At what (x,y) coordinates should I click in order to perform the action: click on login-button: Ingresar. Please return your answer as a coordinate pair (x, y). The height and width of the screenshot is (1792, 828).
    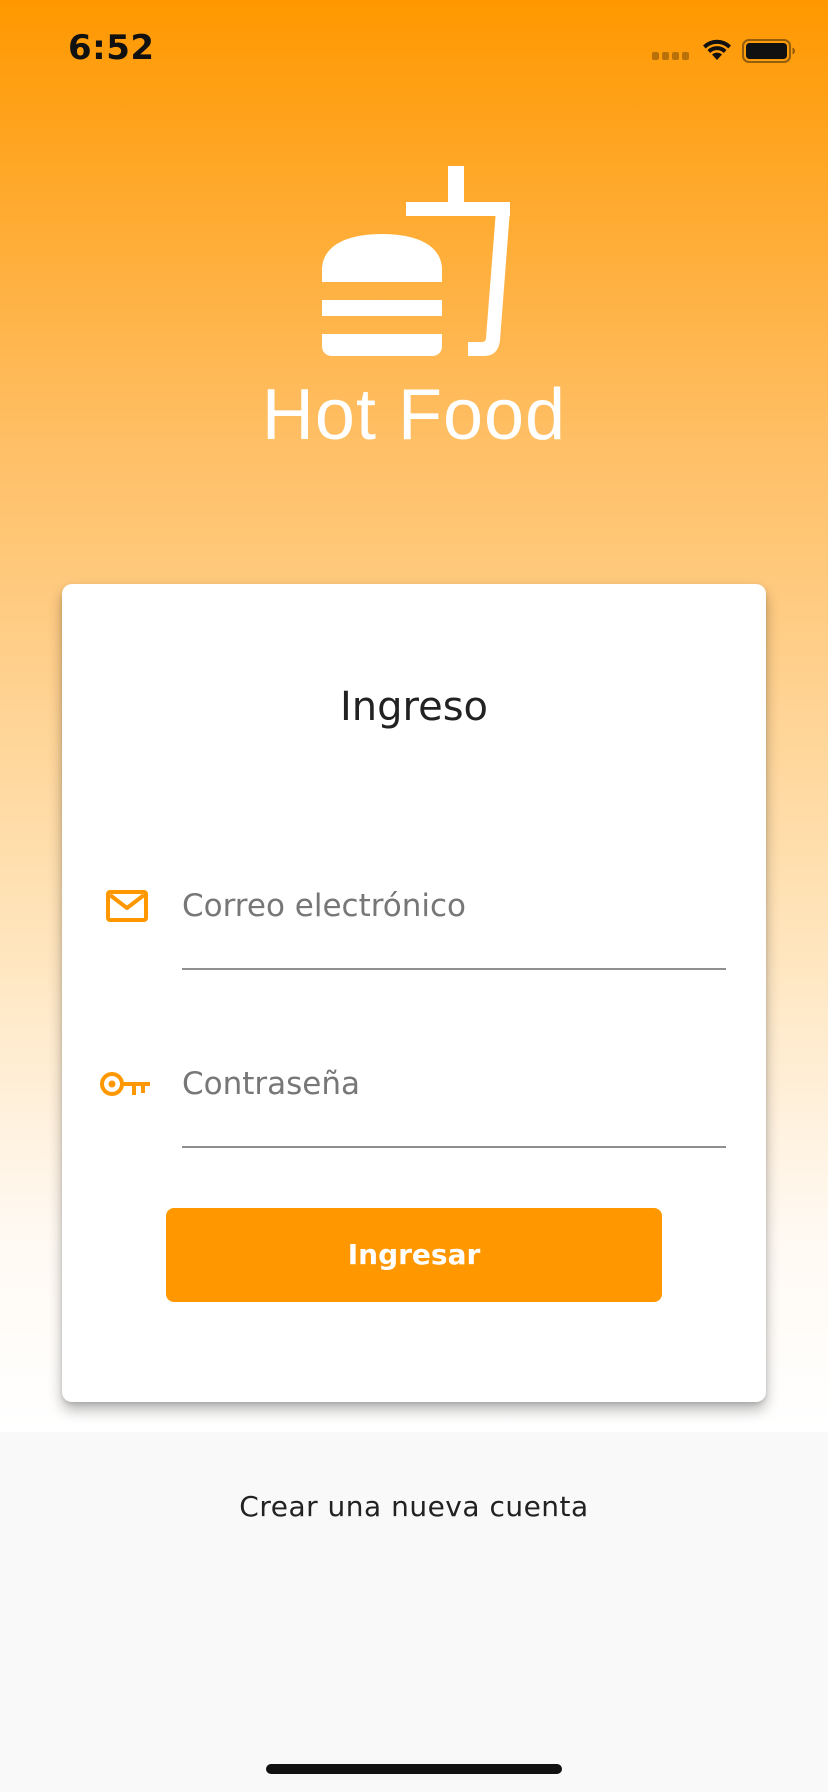
    Looking at the image, I should click on (414, 1255).